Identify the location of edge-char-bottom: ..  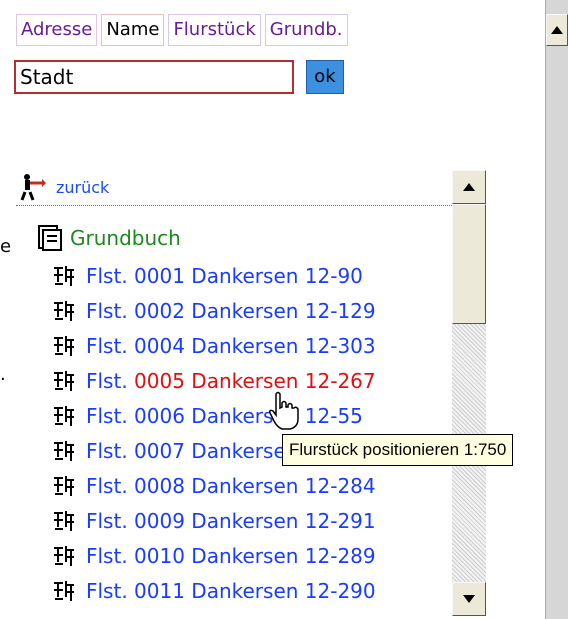
(3, 374).